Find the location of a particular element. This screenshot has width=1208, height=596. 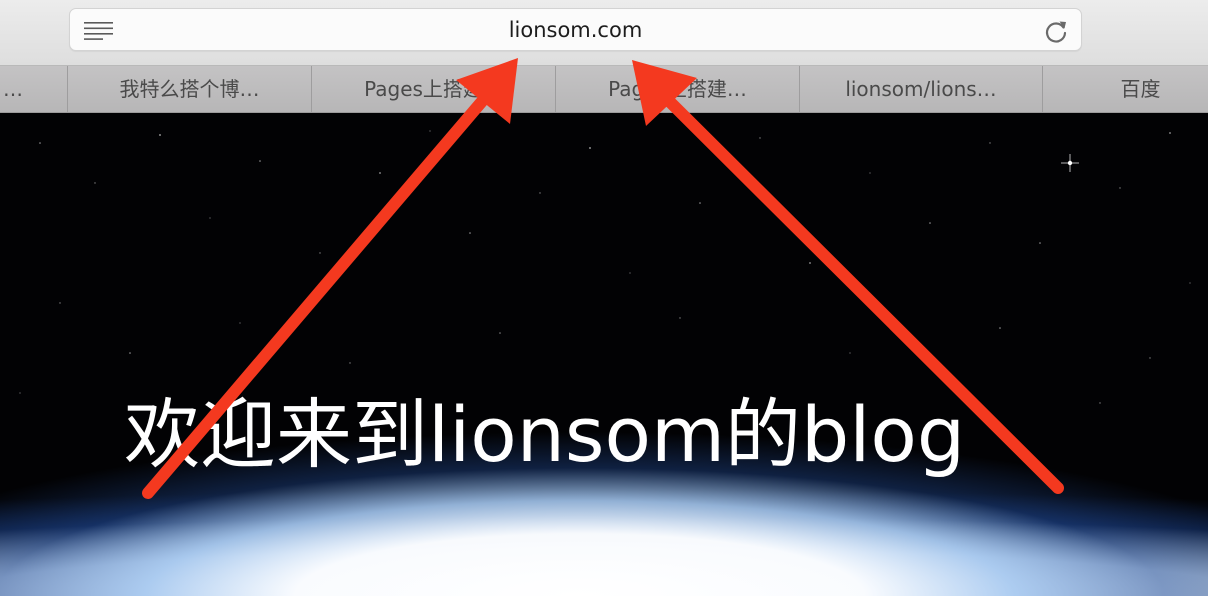

url-text: lionsom.com is located at coordinates (575, 30).